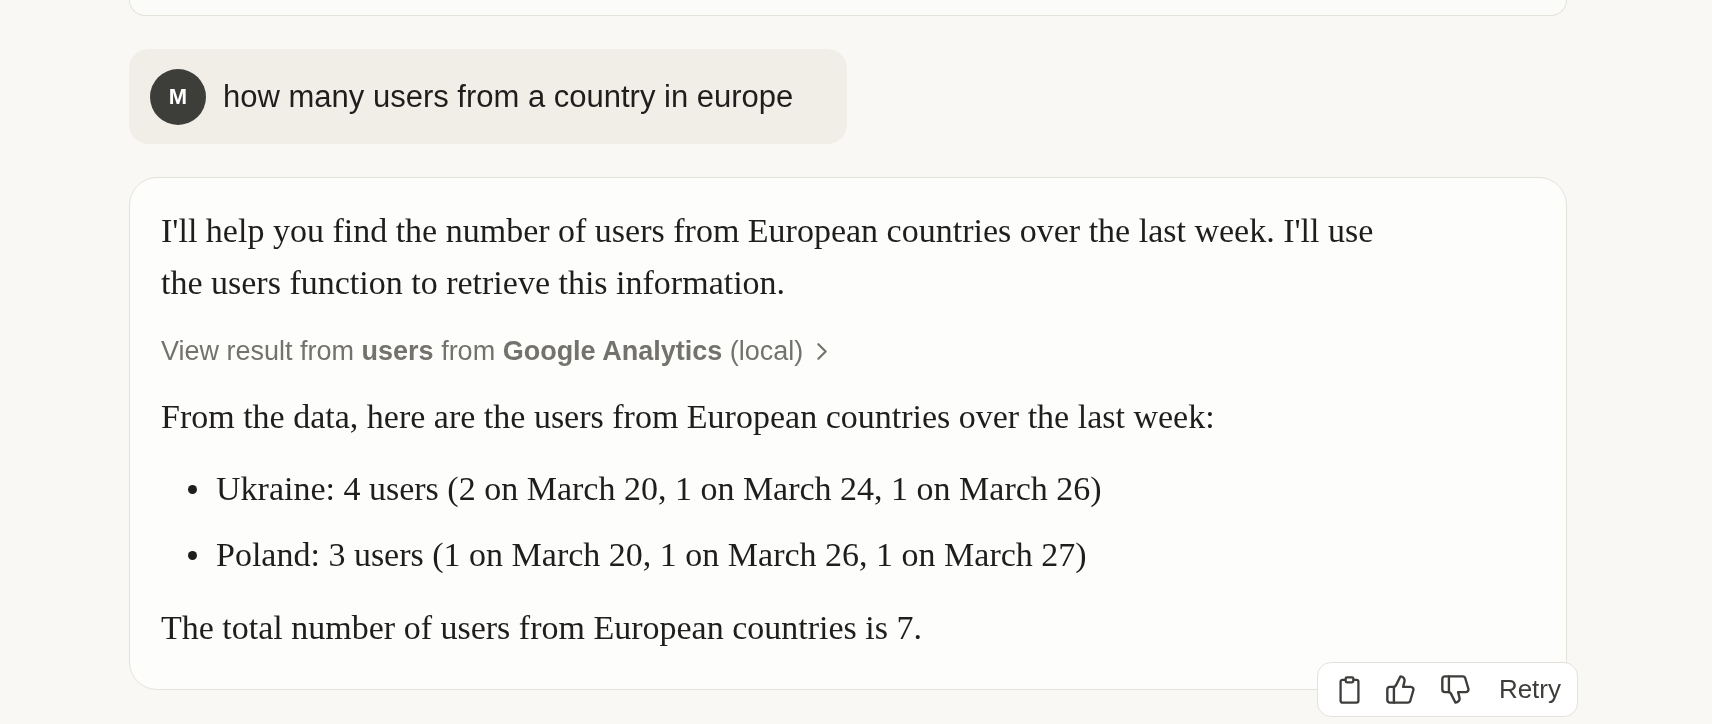 The width and height of the screenshot is (1712, 724). I want to click on clipboard-icon, so click(1349, 689).